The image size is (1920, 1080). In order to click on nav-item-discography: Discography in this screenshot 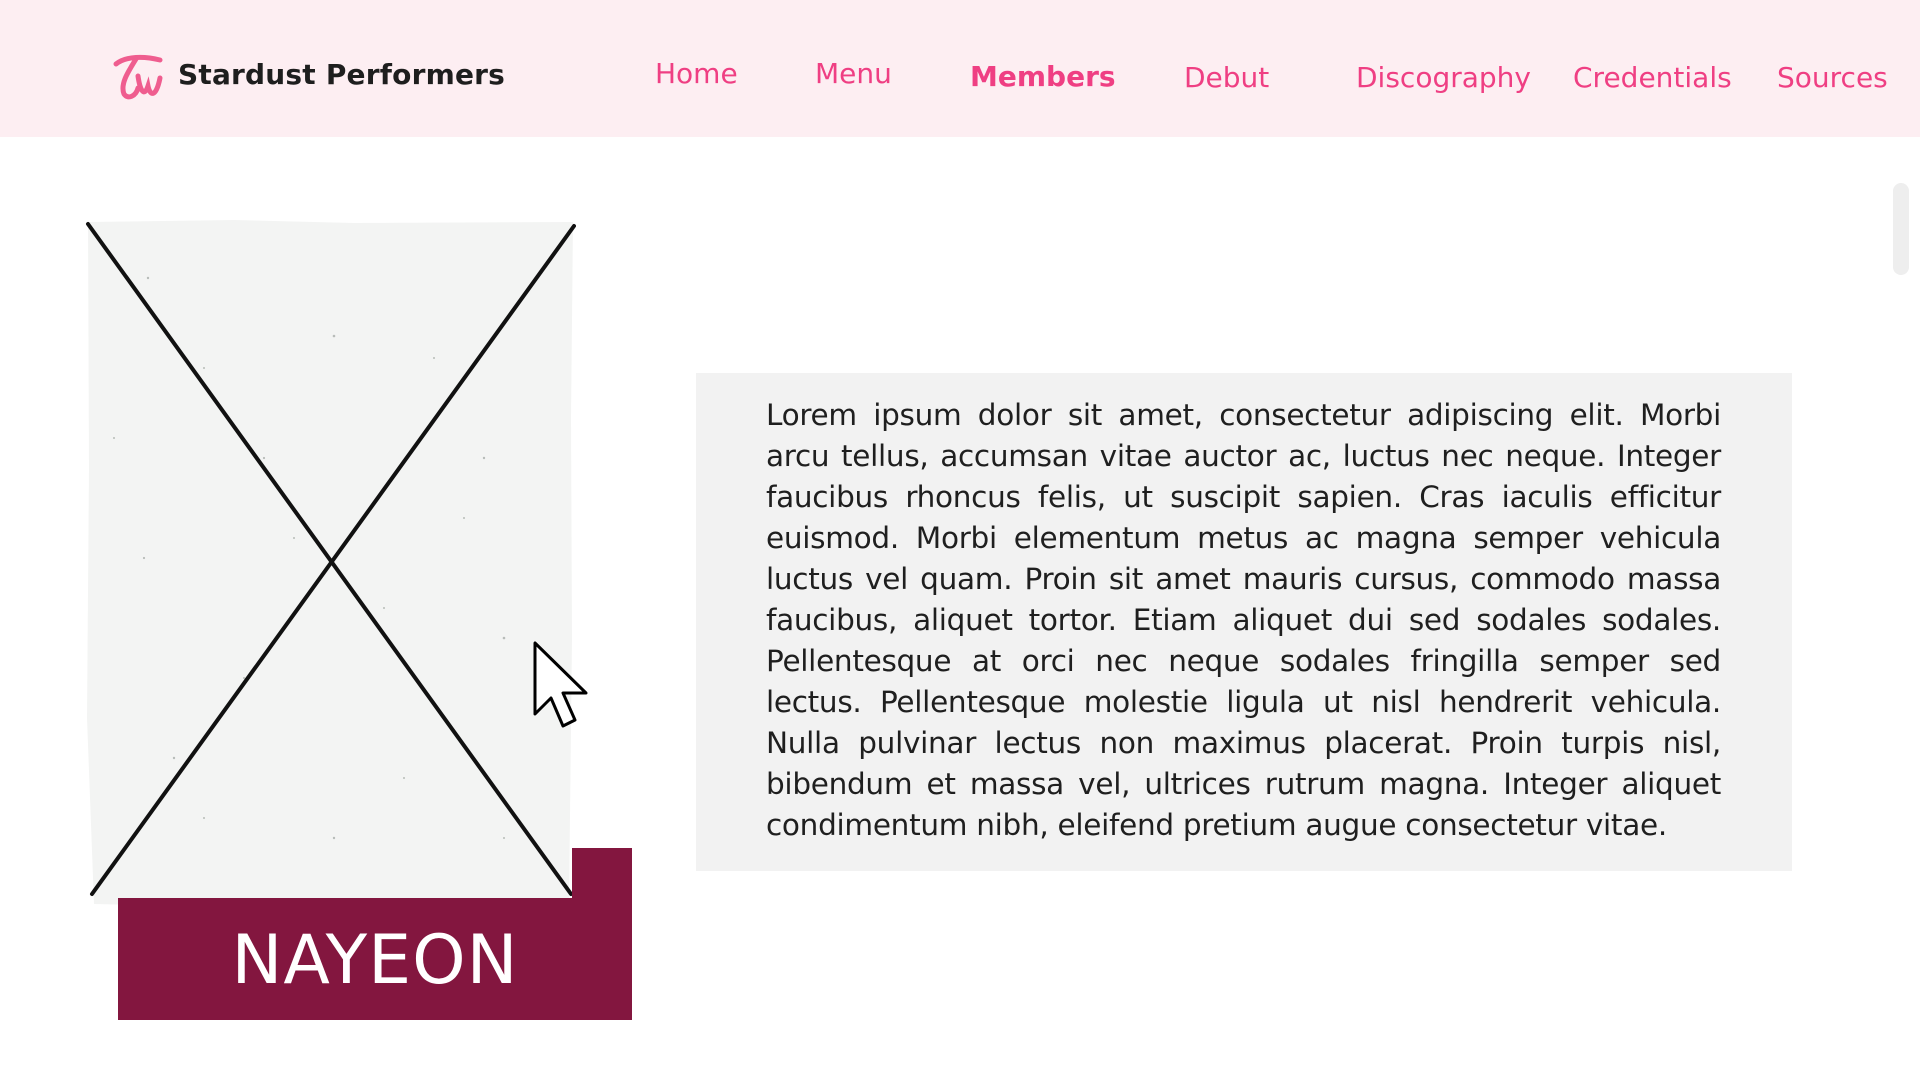, I will do `click(1443, 77)`.